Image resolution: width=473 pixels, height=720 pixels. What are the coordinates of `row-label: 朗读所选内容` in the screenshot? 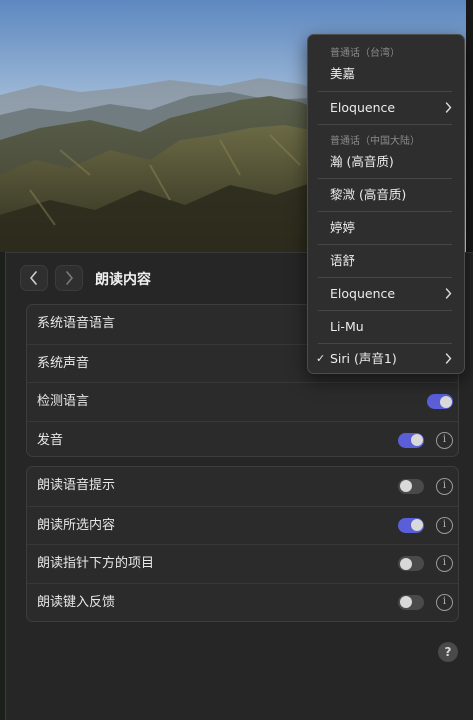 It's located at (76, 525).